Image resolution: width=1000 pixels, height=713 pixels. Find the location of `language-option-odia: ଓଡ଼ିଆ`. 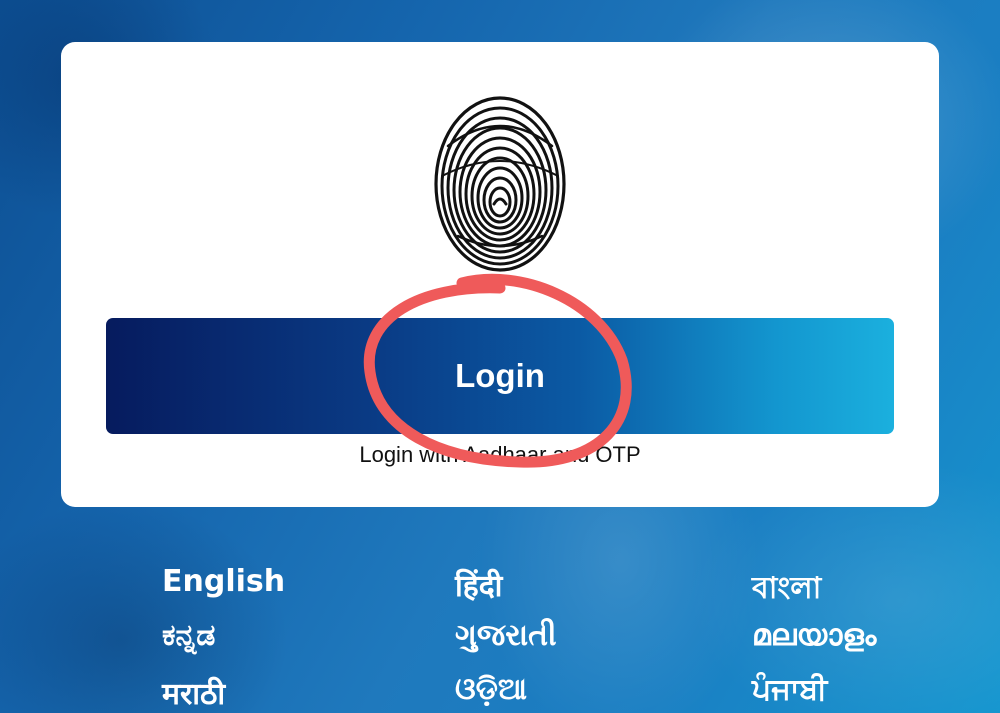

language-option-odia: ଓଡ଼ିଆ is located at coordinates (491, 689).